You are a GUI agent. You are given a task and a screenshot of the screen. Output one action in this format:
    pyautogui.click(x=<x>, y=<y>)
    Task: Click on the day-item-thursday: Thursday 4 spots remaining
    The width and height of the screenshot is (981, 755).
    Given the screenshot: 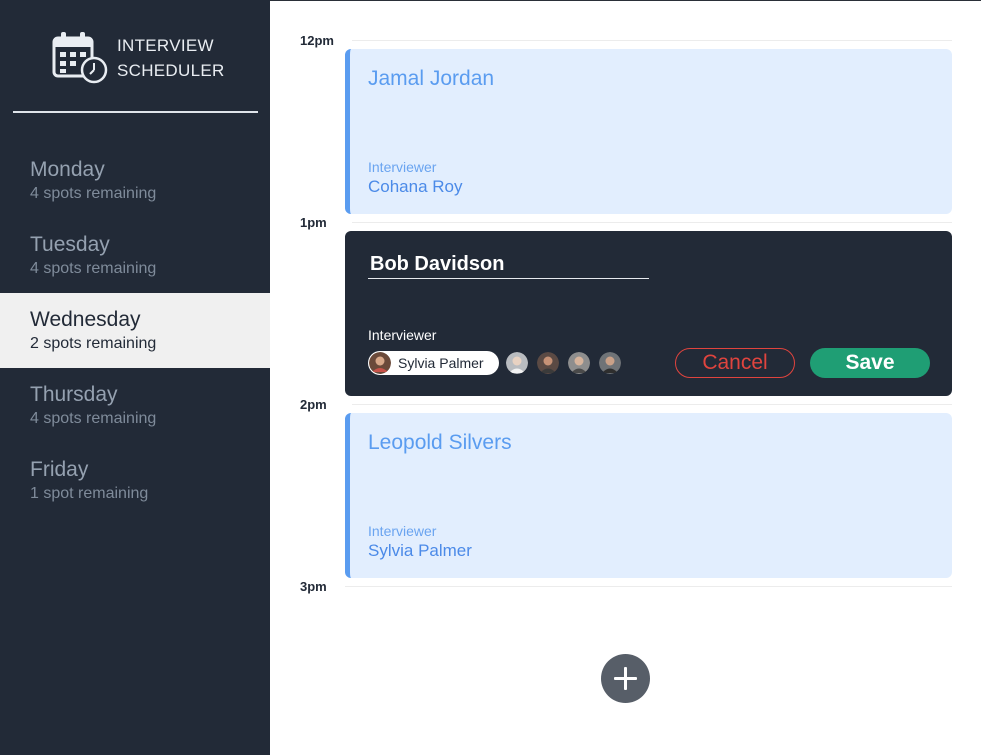 What is the action you would take?
    pyautogui.click(x=135, y=405)
    